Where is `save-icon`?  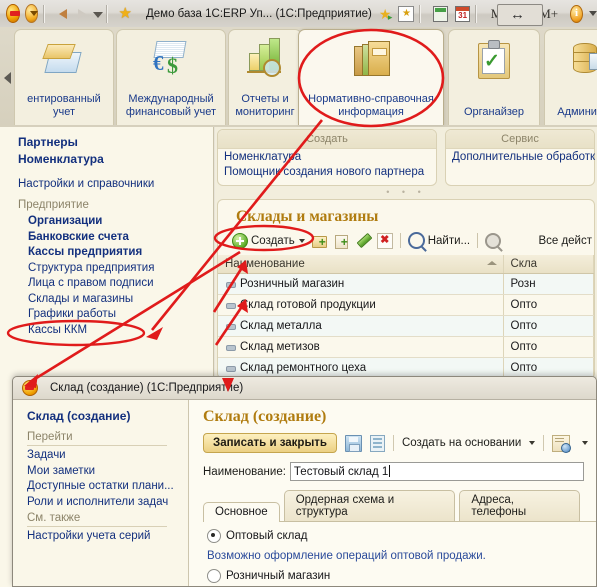 save-icon is located at coordinates (353, 443).